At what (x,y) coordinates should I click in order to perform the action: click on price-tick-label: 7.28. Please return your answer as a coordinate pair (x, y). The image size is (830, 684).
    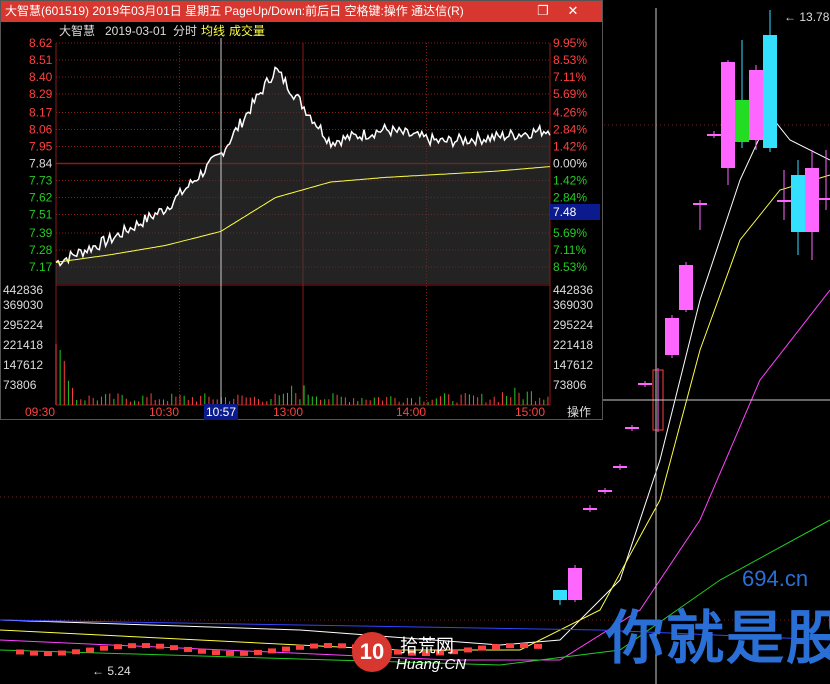
    Looking at the image, I should click on (41, 250).